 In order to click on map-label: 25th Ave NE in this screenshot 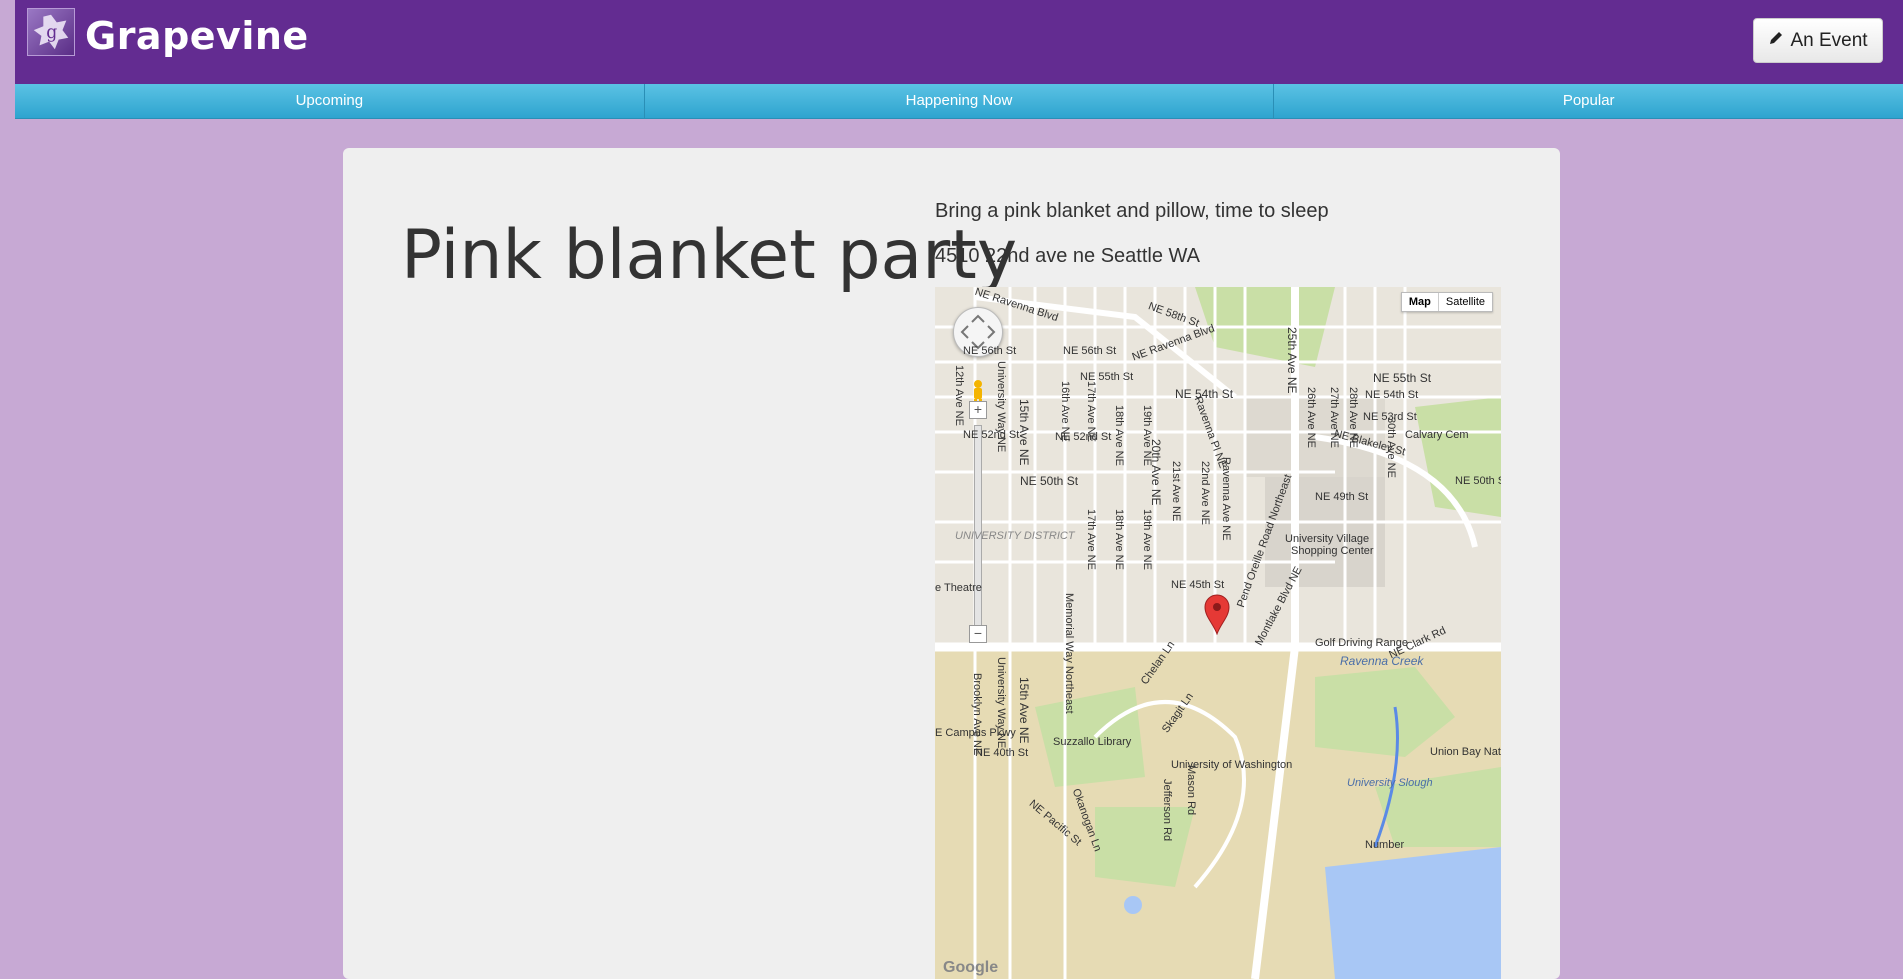, I will do `click(1292, 360)`.